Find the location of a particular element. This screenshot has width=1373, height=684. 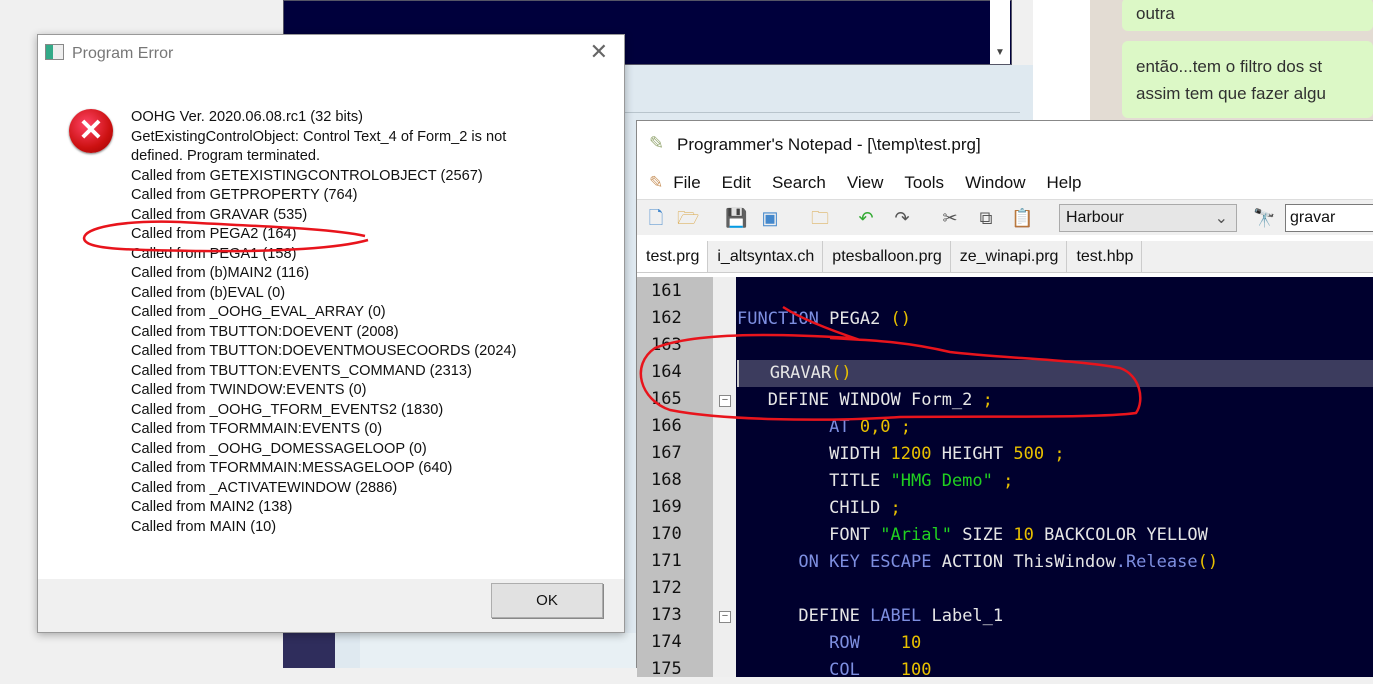

code-token: Label_1 is located at coordinates (967, 616).